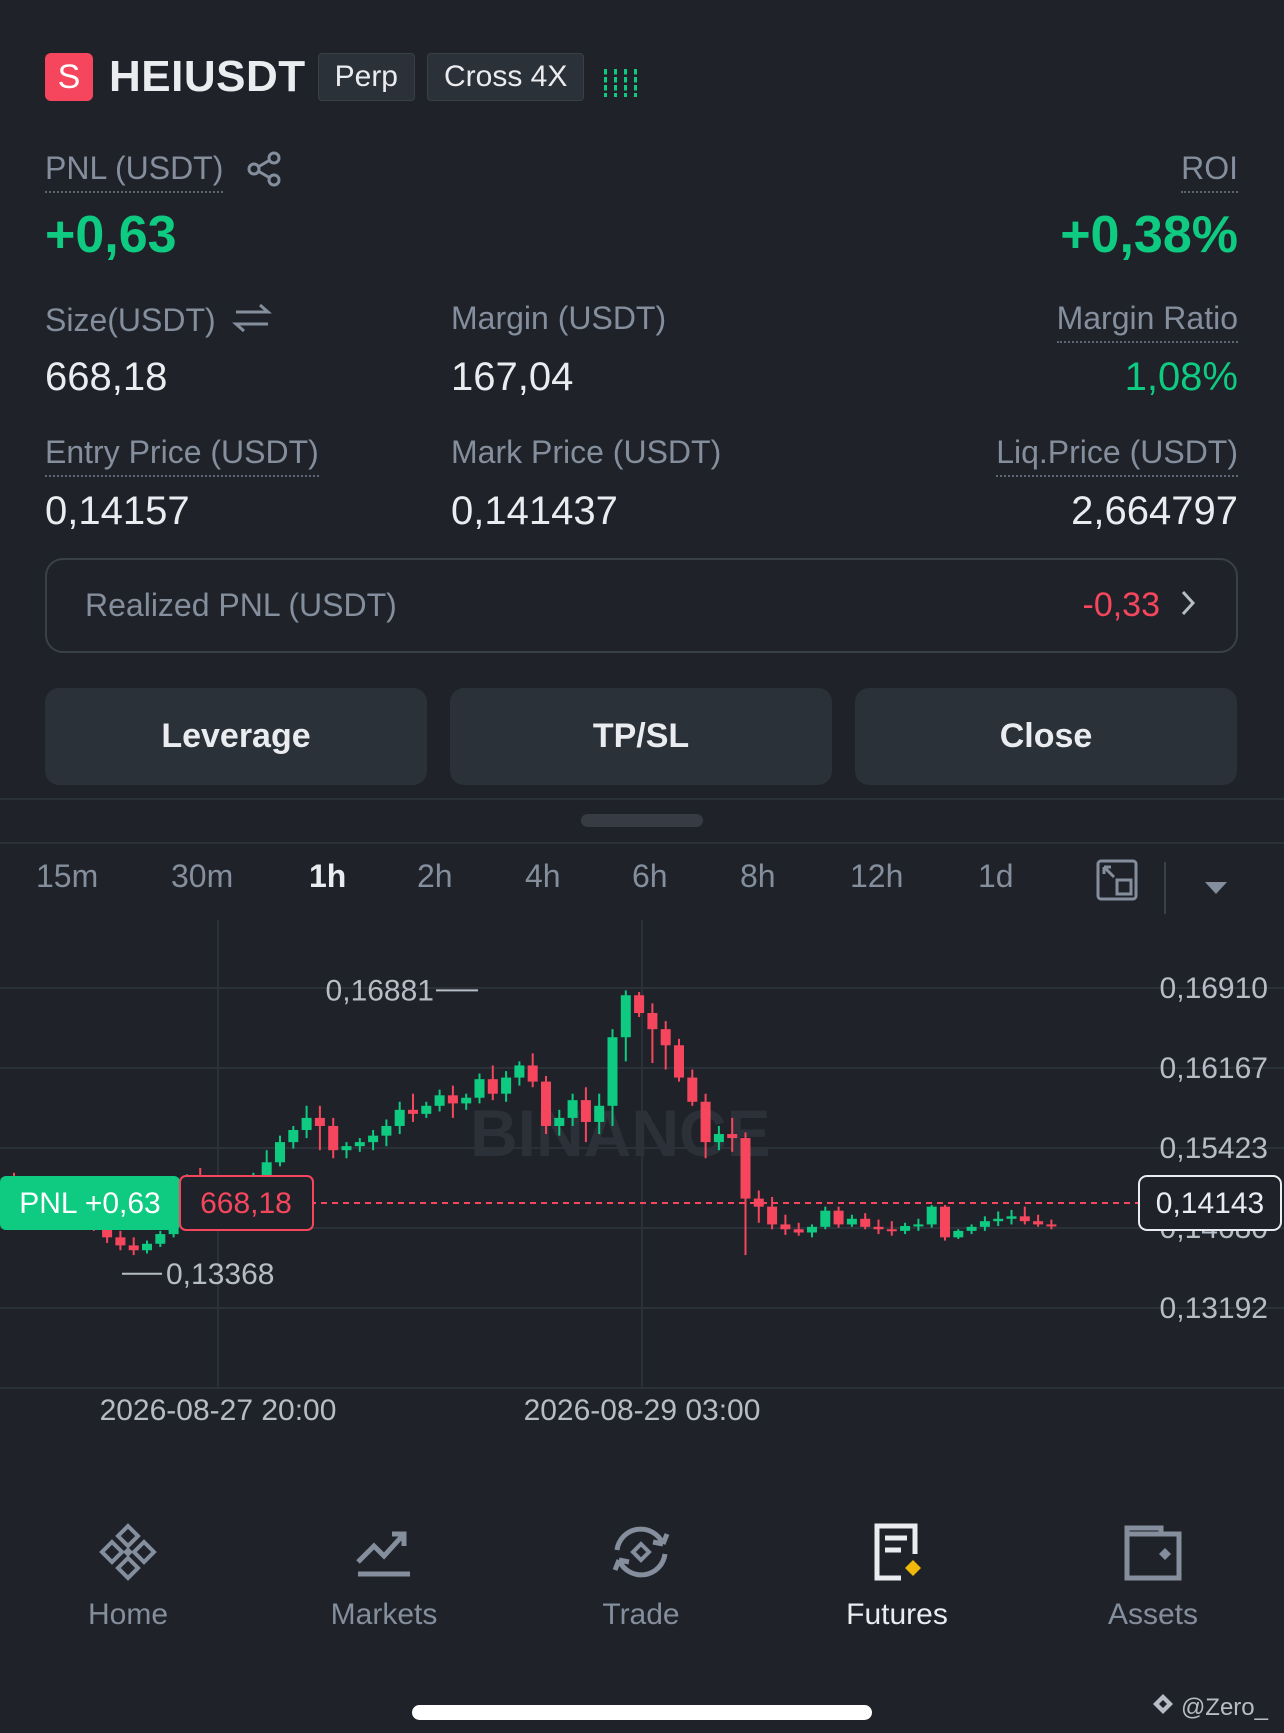 The image size is (1284, 1733). Describe the element at coordinates (506, 77) in the screenshot. I see `margin-mode-tag: Cross 4X` at that location.